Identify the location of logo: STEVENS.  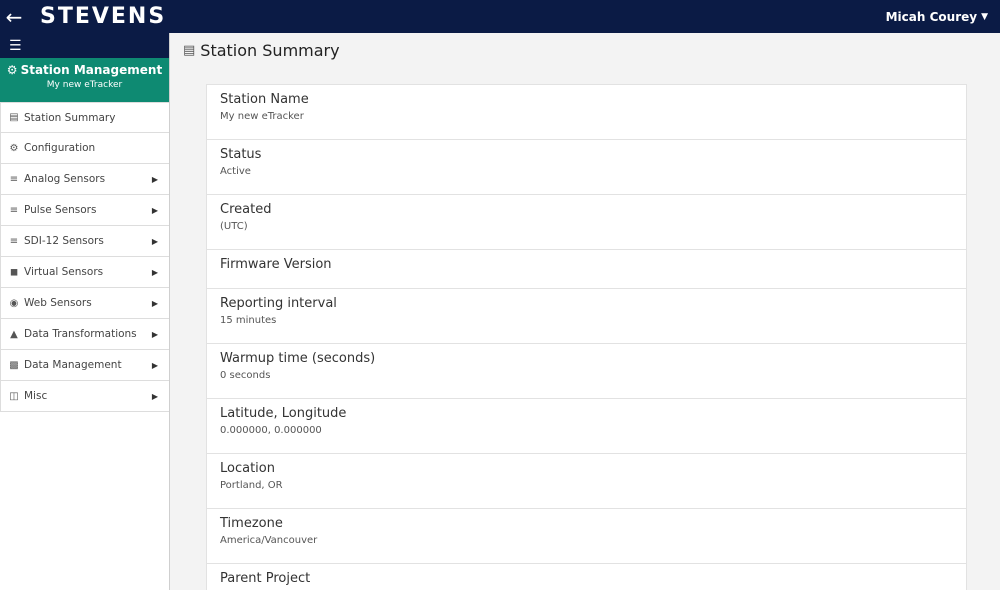
(103, 16).